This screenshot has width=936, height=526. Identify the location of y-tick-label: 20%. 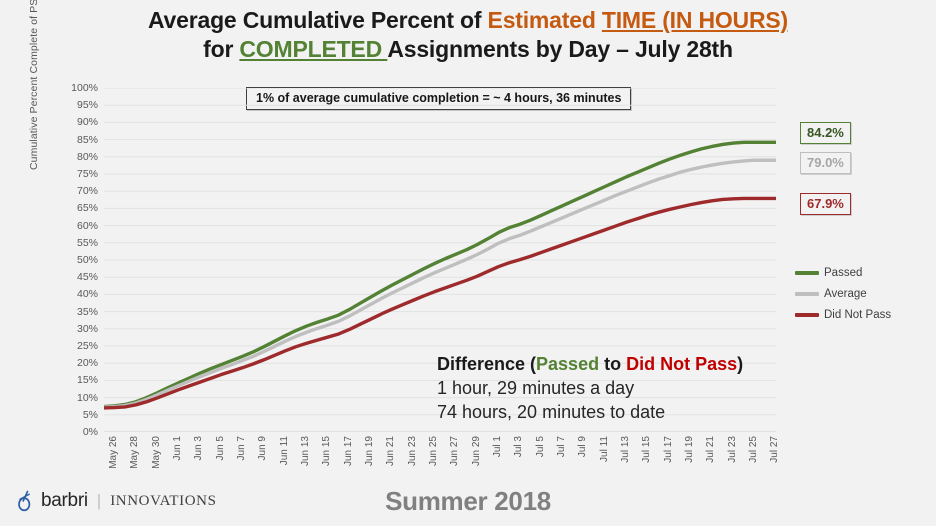
(87, 363).